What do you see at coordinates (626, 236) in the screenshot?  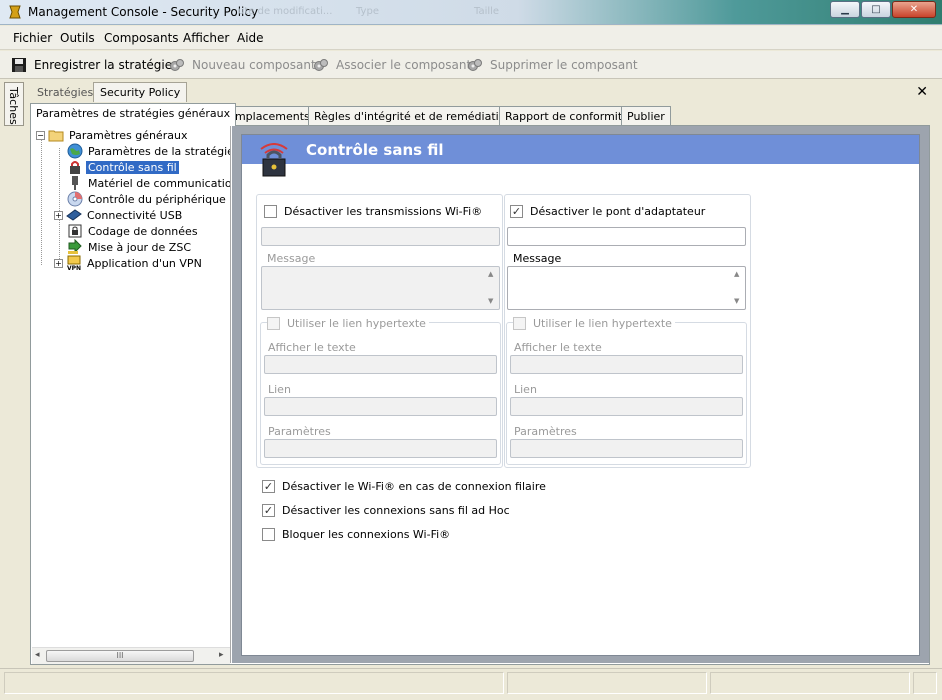 I see `adapter-bridge-input` at bounding box center [626, 236].